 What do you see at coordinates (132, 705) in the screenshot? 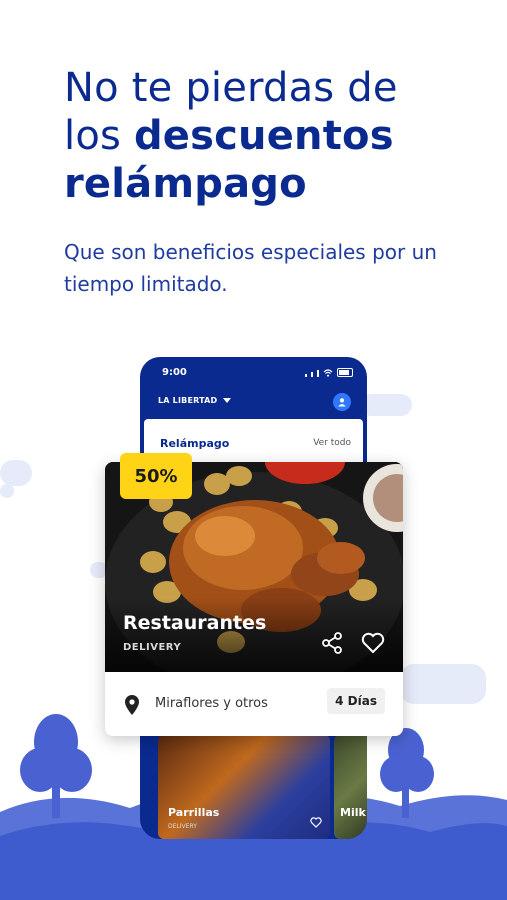
I see `location-pin-icon` at bounding box center [132, 705].